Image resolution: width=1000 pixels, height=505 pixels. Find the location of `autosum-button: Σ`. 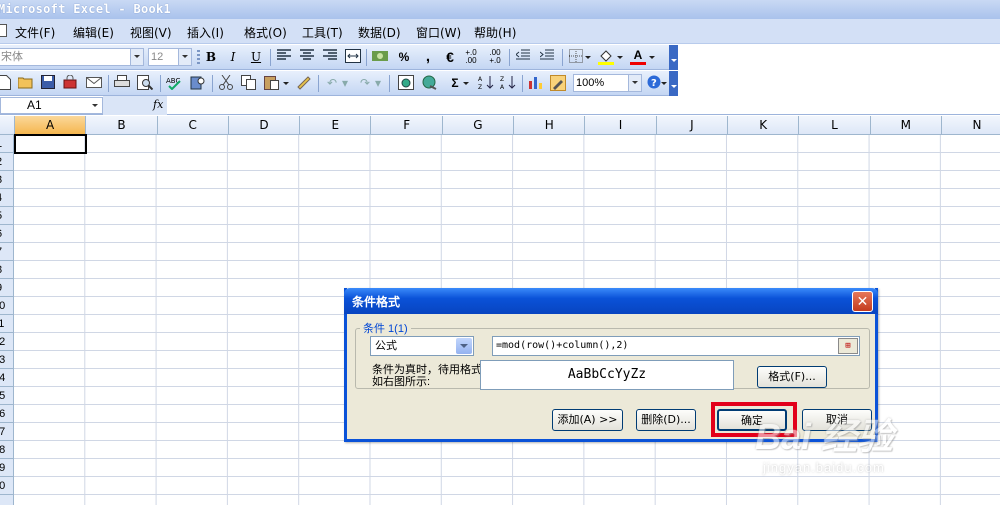

autosum-button: Σ is located at coordinates (455, 83).